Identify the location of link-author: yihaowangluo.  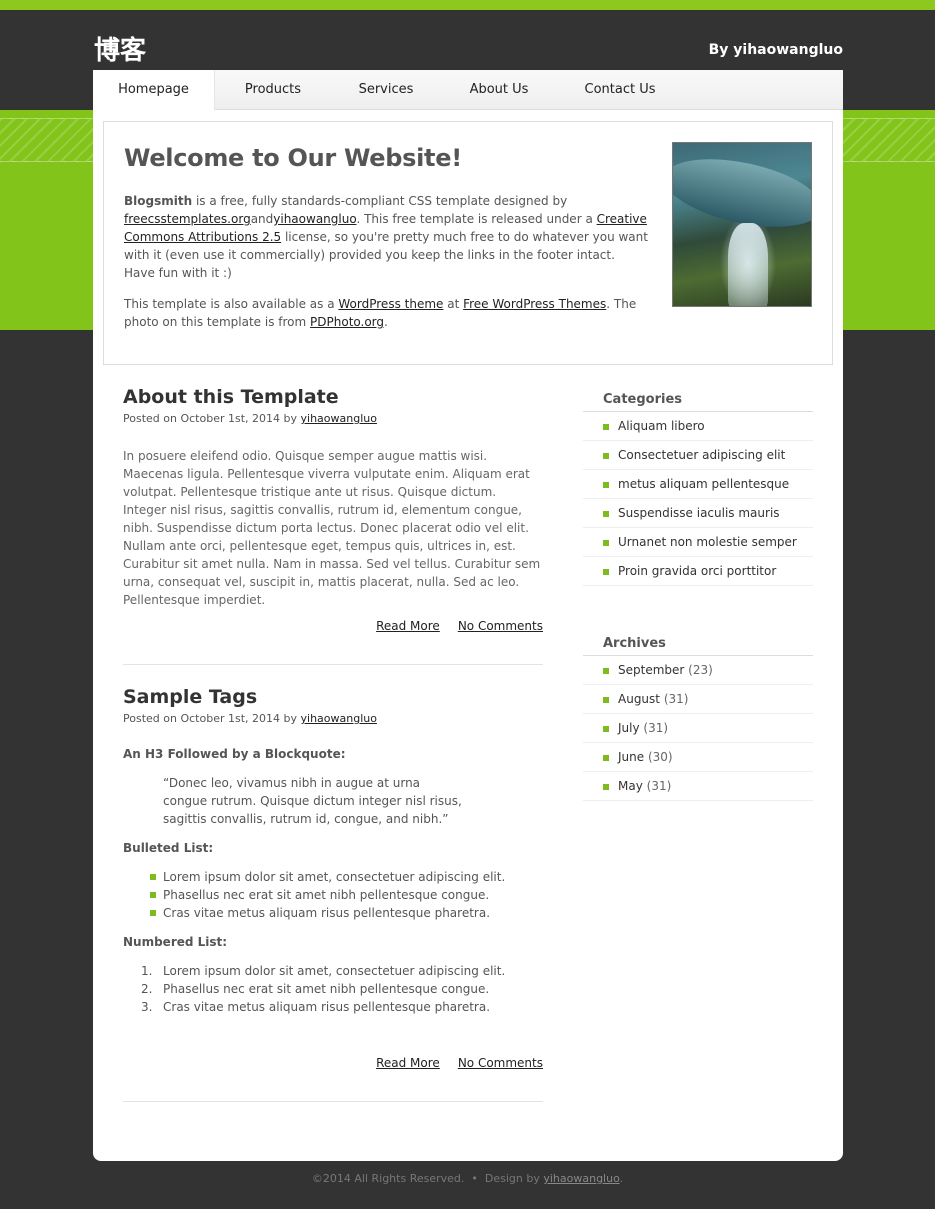
(314, 219).